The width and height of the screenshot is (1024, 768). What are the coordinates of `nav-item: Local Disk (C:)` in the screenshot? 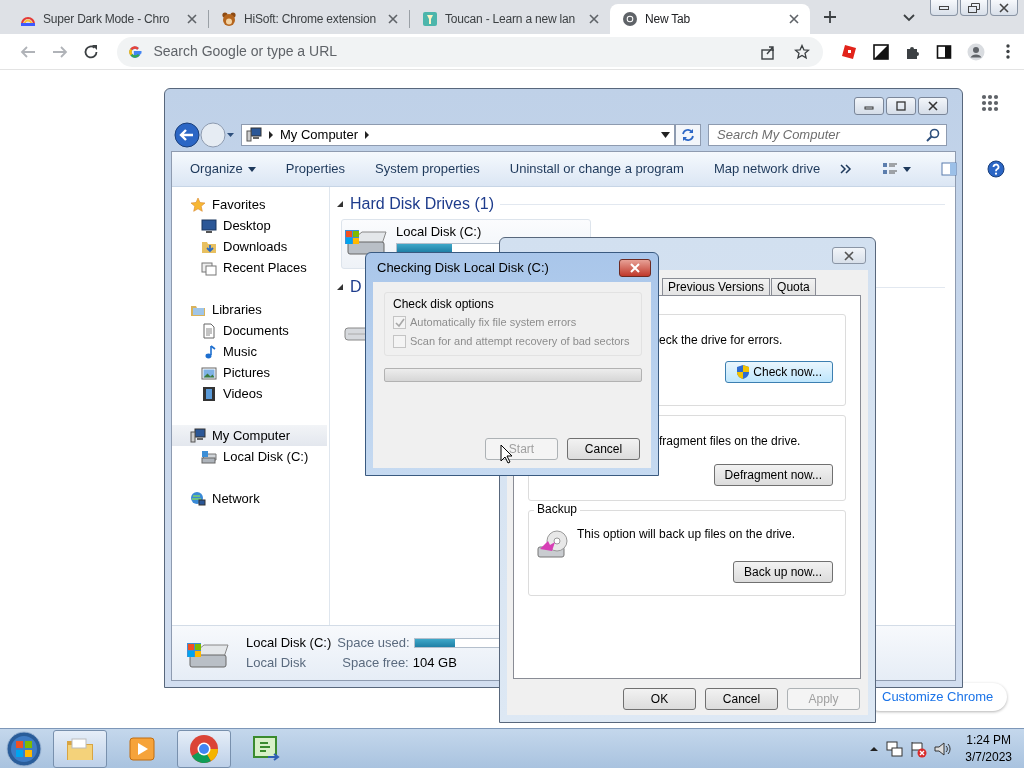 It's located at (249, 456).